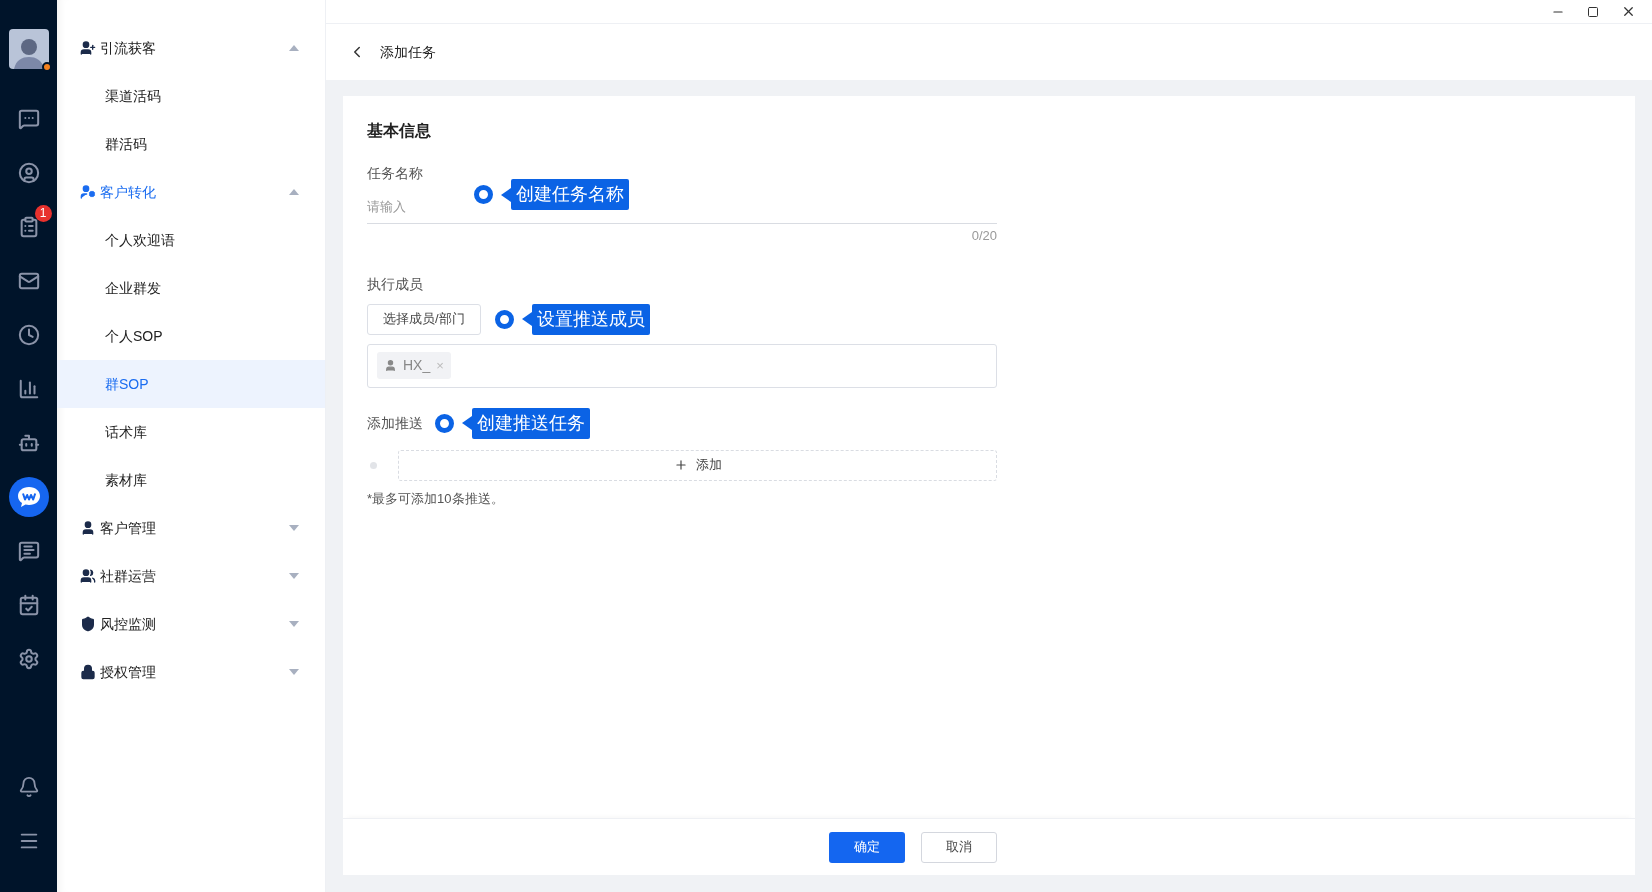  What do you see at coordinates (526, 423) in the screenshot?
I see `callout-label: 创建推送任务` at bounding box center [526, 423].